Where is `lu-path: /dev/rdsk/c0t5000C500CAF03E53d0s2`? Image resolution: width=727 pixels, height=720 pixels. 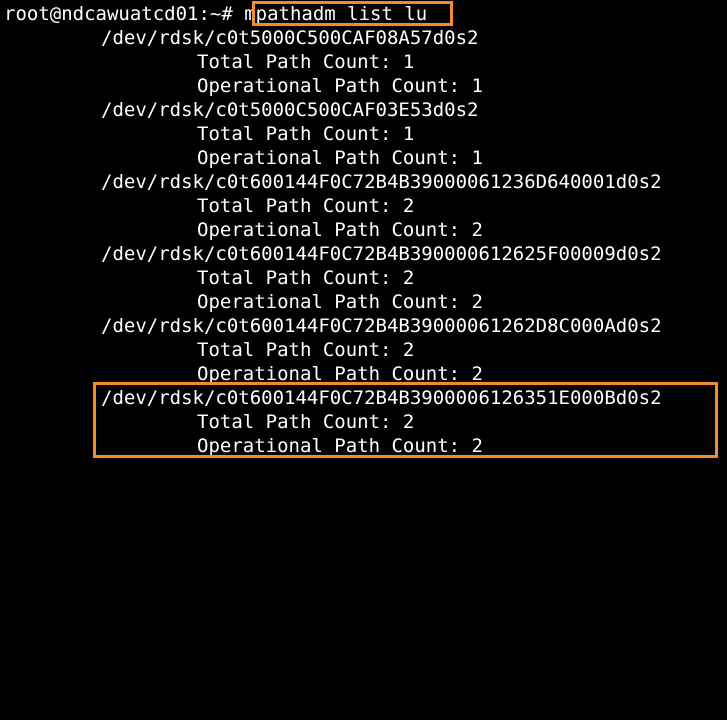
lu-path: /dev/rdsk/c0t5000C500CAF03E53d0s2 is located at coordinates (290, 110).